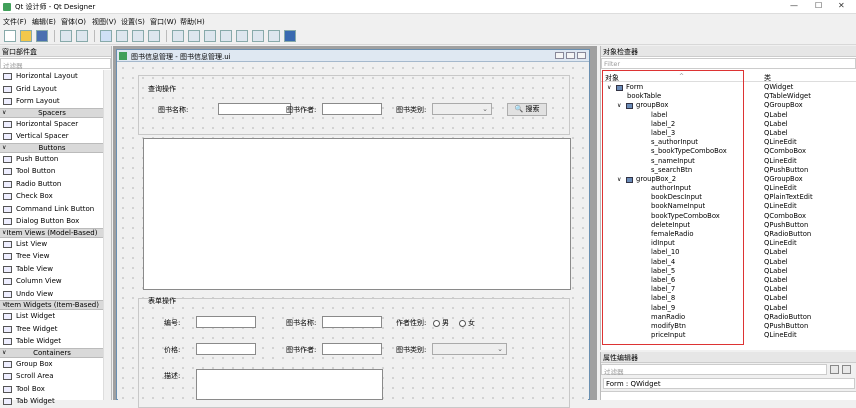 This screenshot has width=856, height=408. Describe the element at coordinates (274, 36) in the screenshot. I see `break-layout-icon` at that location.